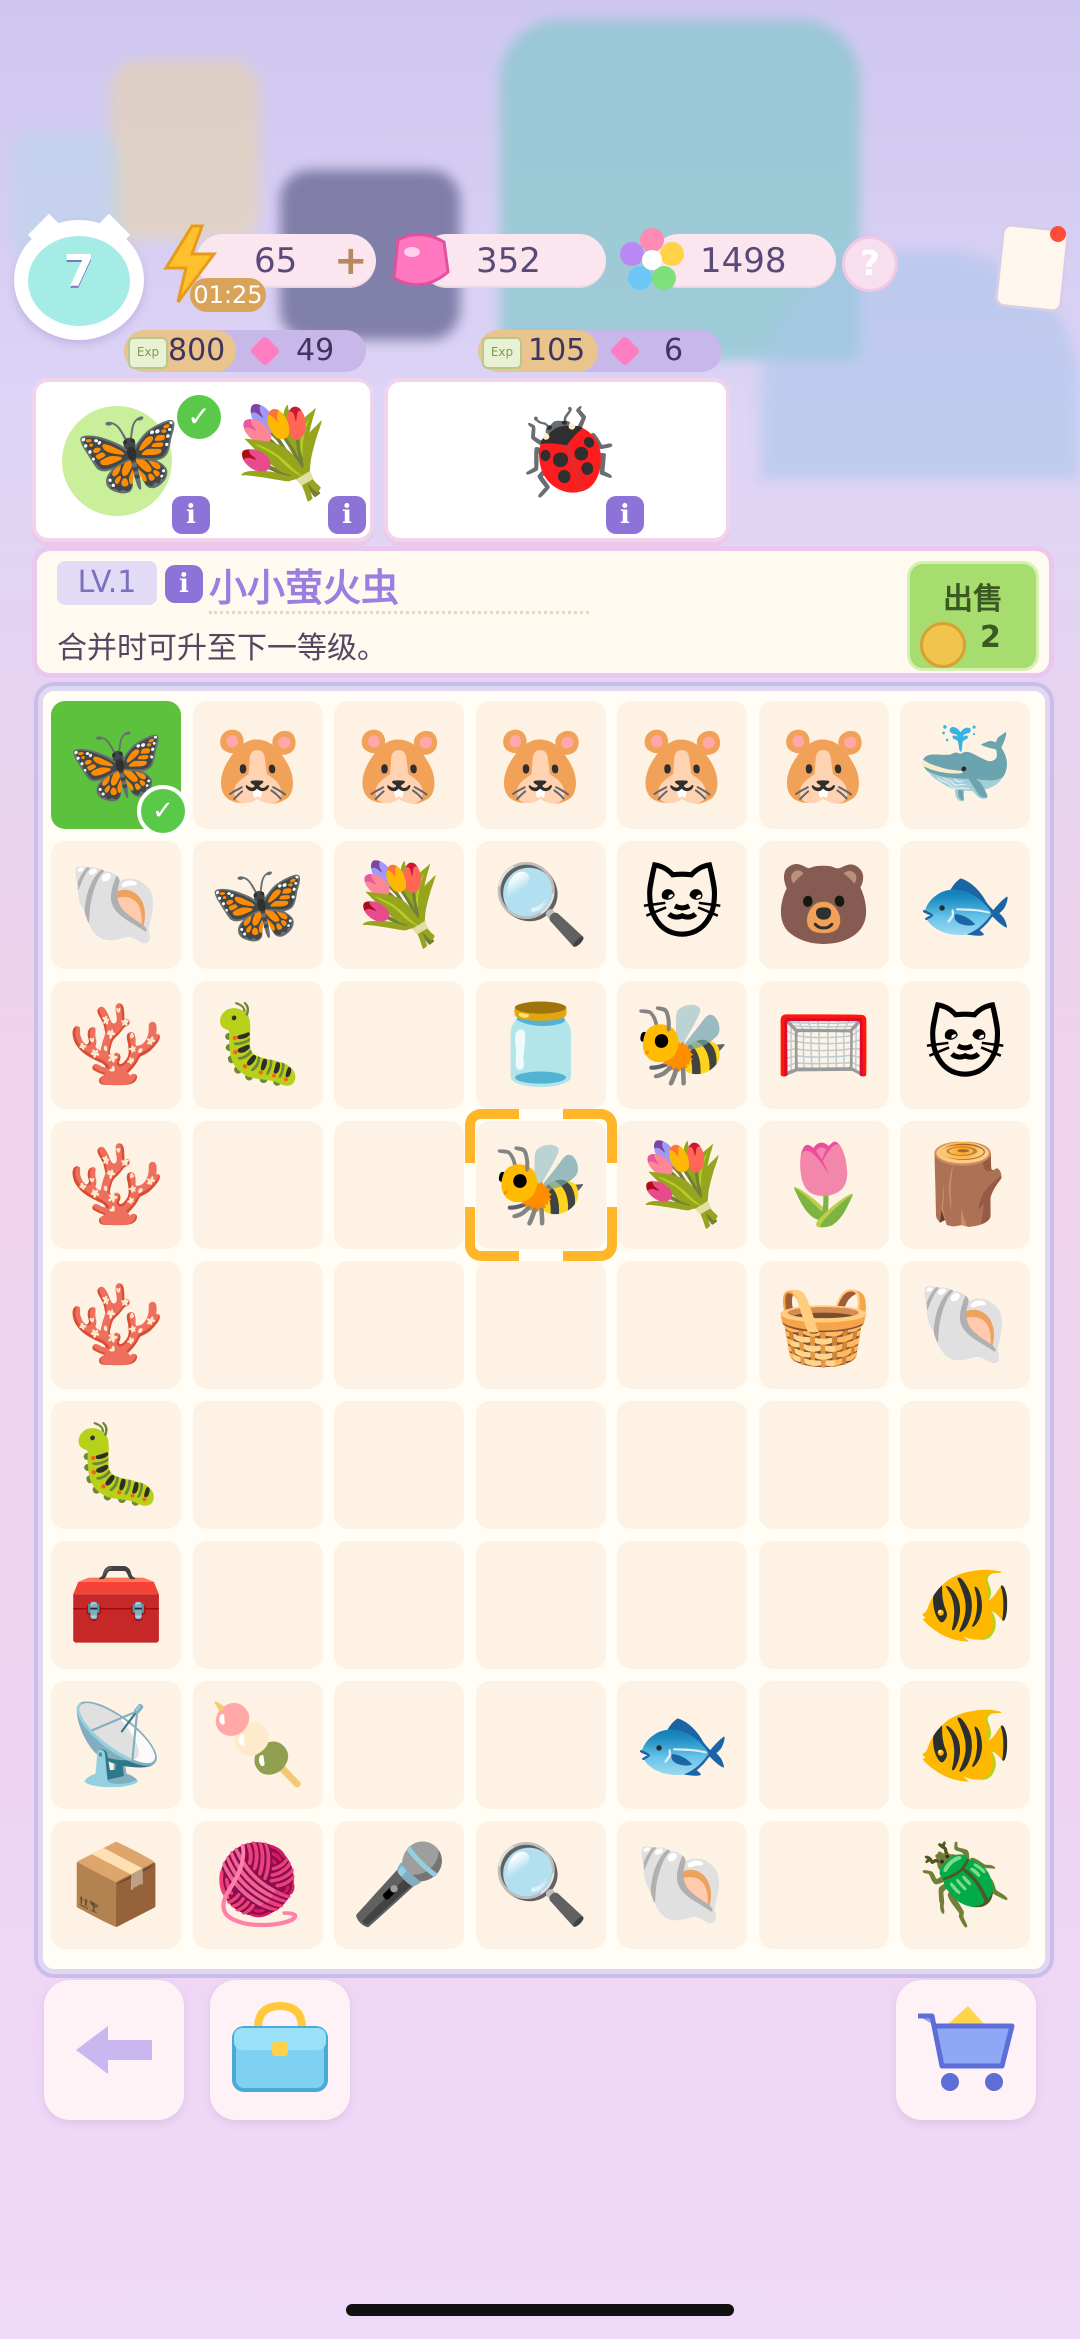 Image resolution: width=1080 pixels, height=2339 pixels. I want to click on sell-button: 出售 2, so click(973, 616).